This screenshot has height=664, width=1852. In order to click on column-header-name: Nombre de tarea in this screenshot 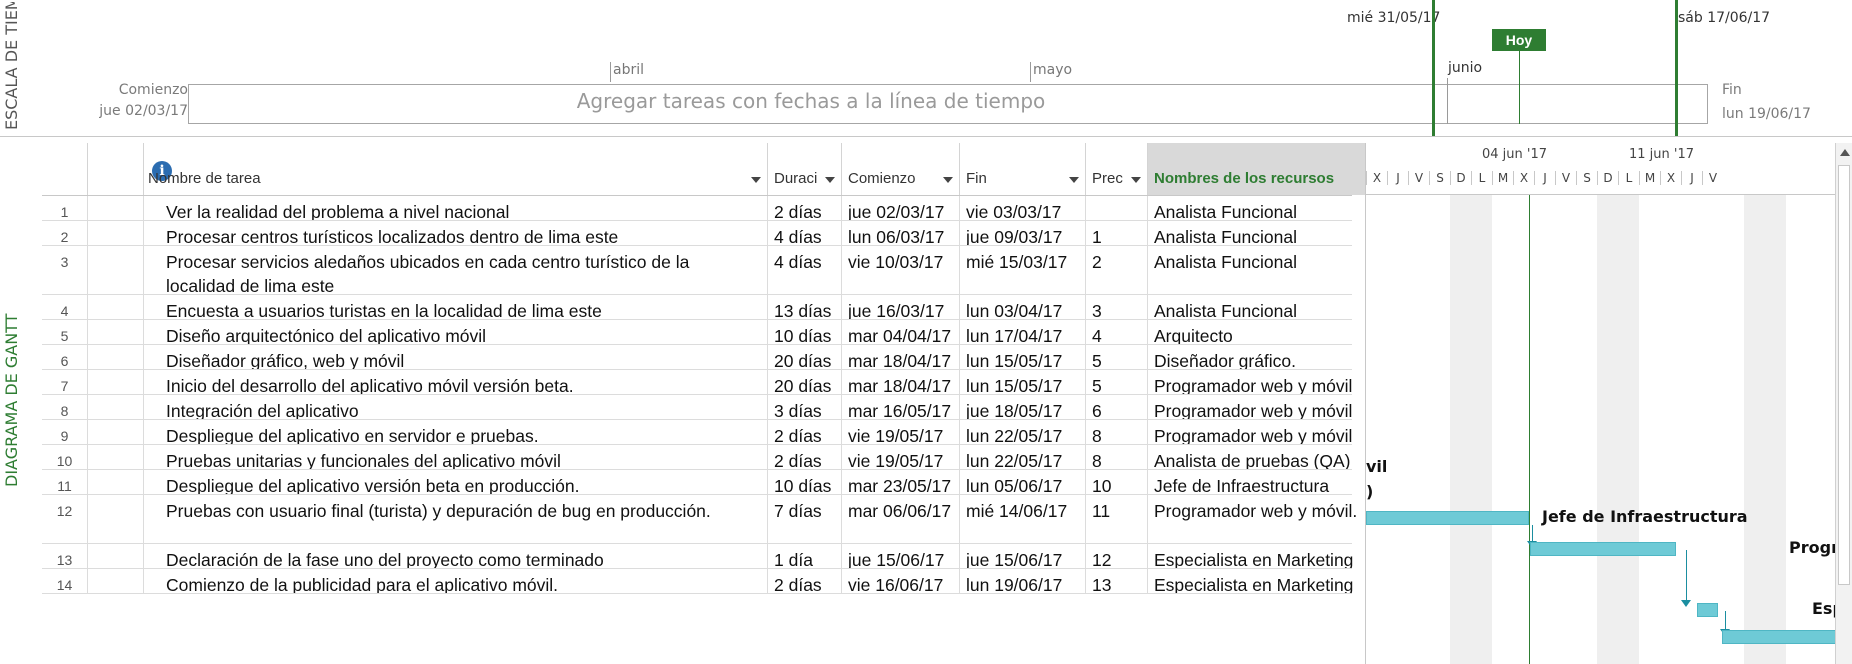, I will do `click(456, 169)`.